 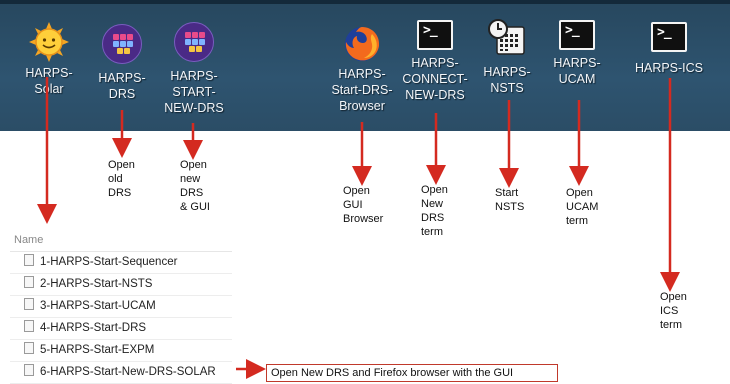 I want to click on desktop-icon-harps-ucam: >_ HARPS- UCAM, so click(x=577, y=53).